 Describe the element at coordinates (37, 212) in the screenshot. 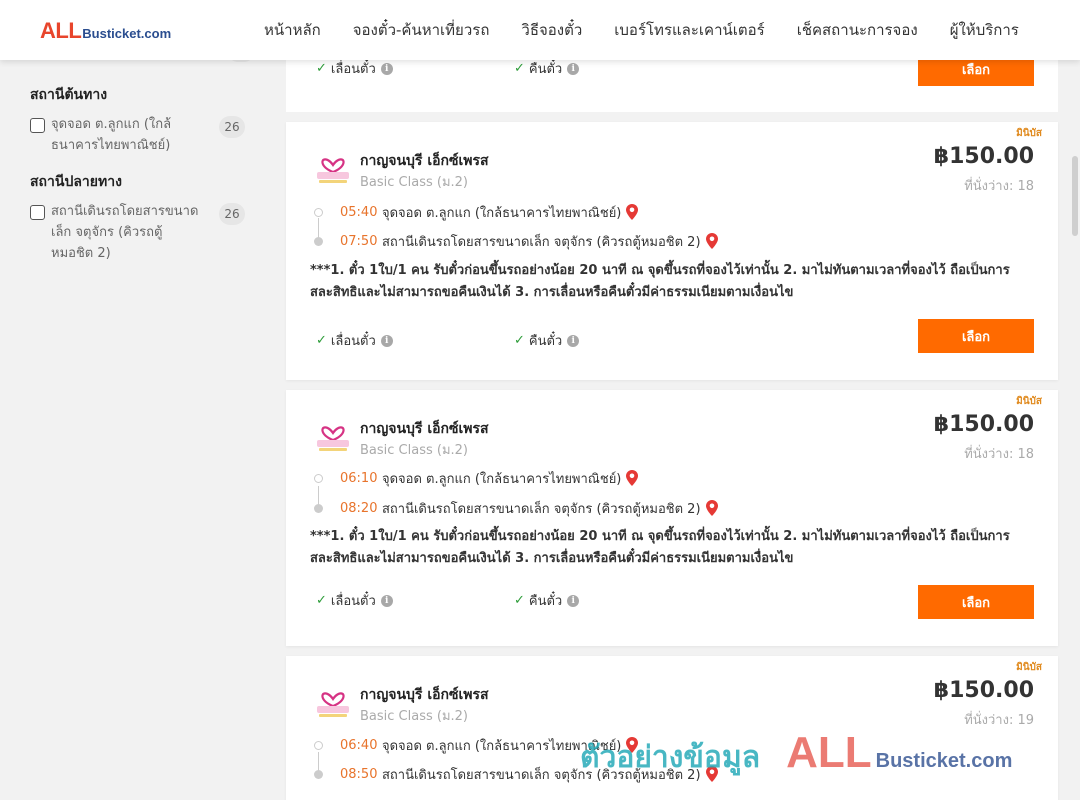

I see `filter-destination-checkbox` at that location.